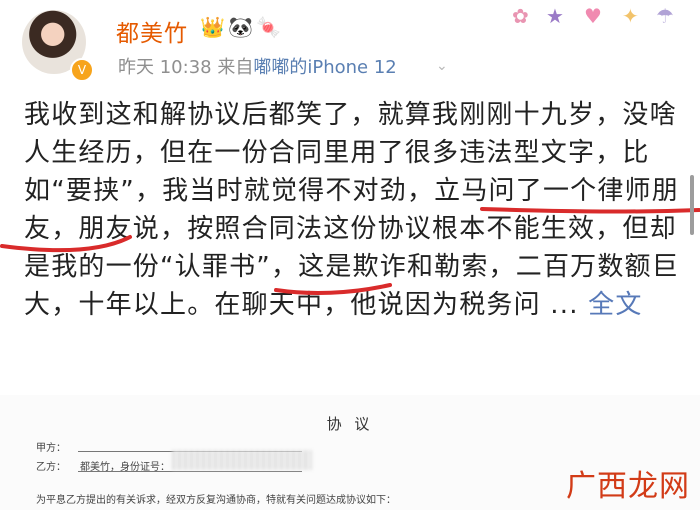 This screenshot has width=700, height=510. Describe the element at coordinates (190, 471) in the screenshot. I see `party-b-line` at that location.